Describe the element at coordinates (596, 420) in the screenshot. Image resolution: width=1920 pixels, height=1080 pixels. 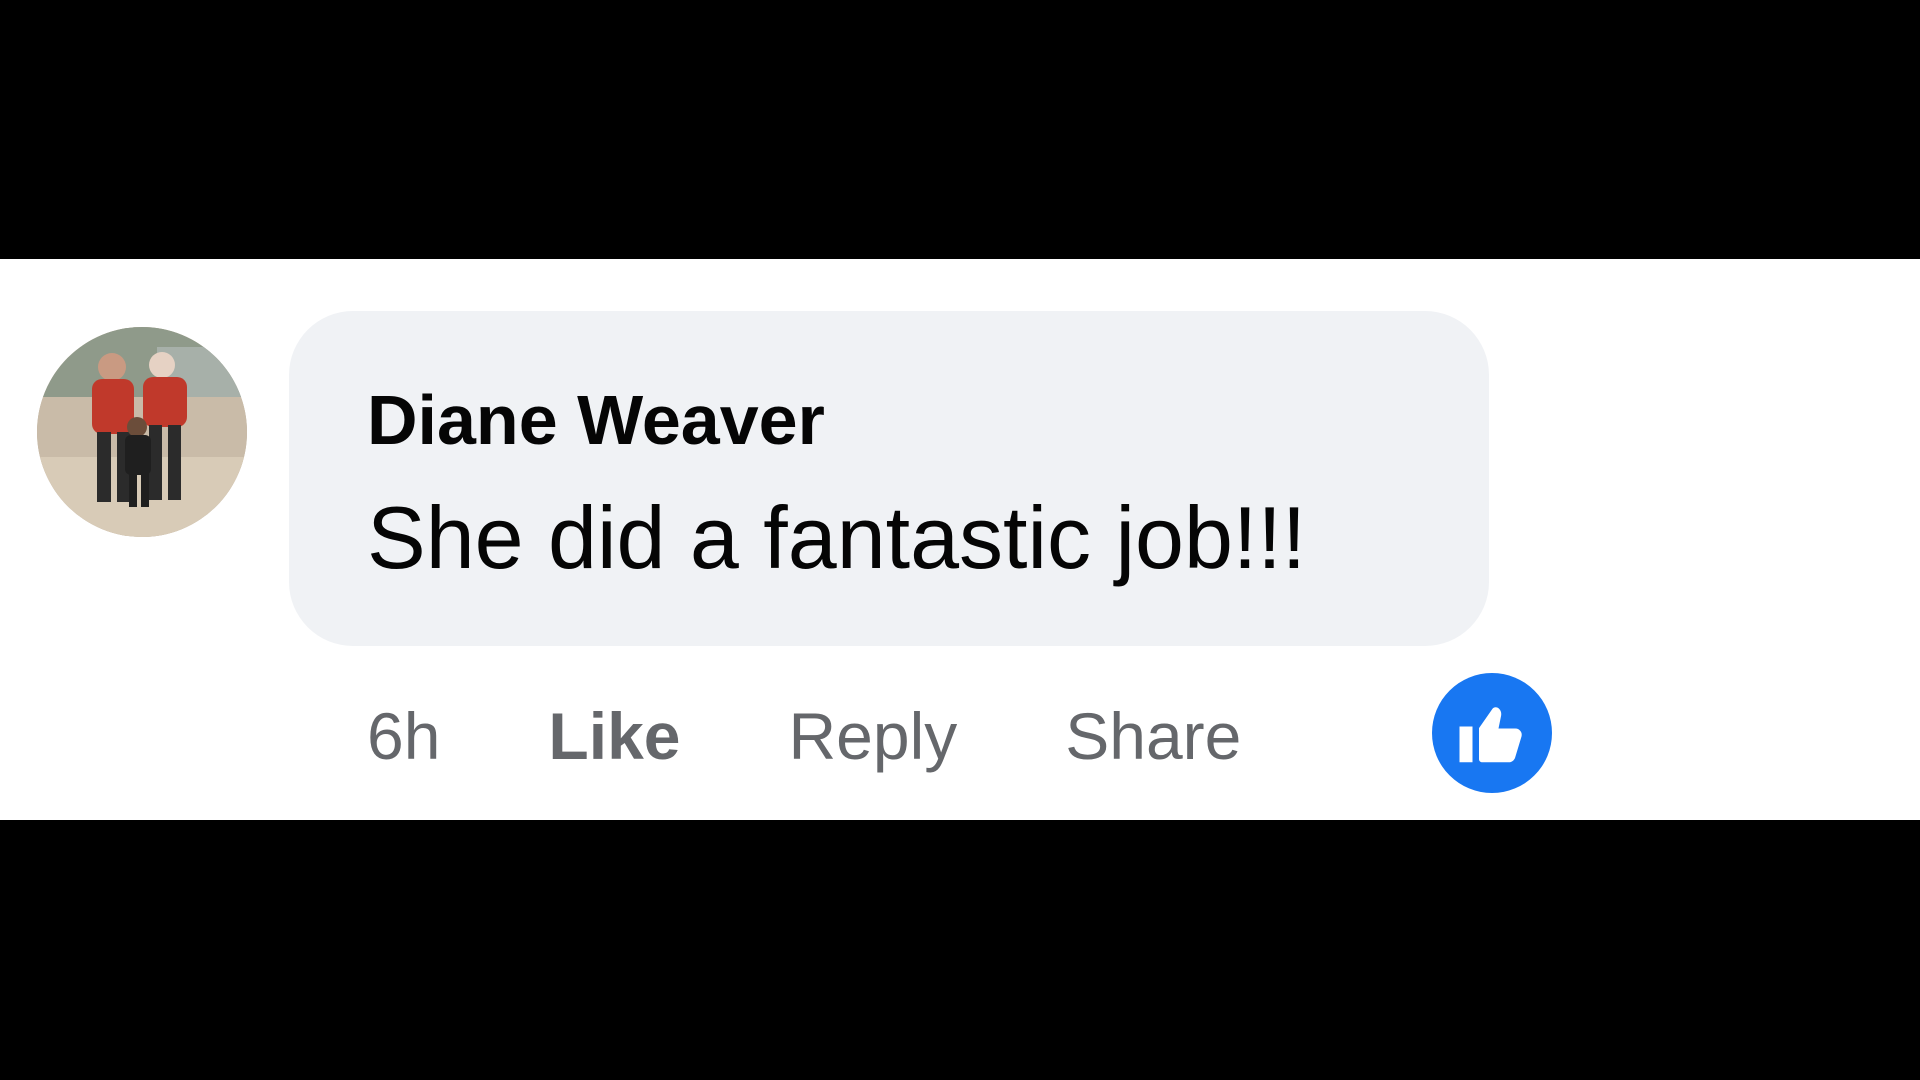
I see `comment-author: Diane Weaver` at that location.